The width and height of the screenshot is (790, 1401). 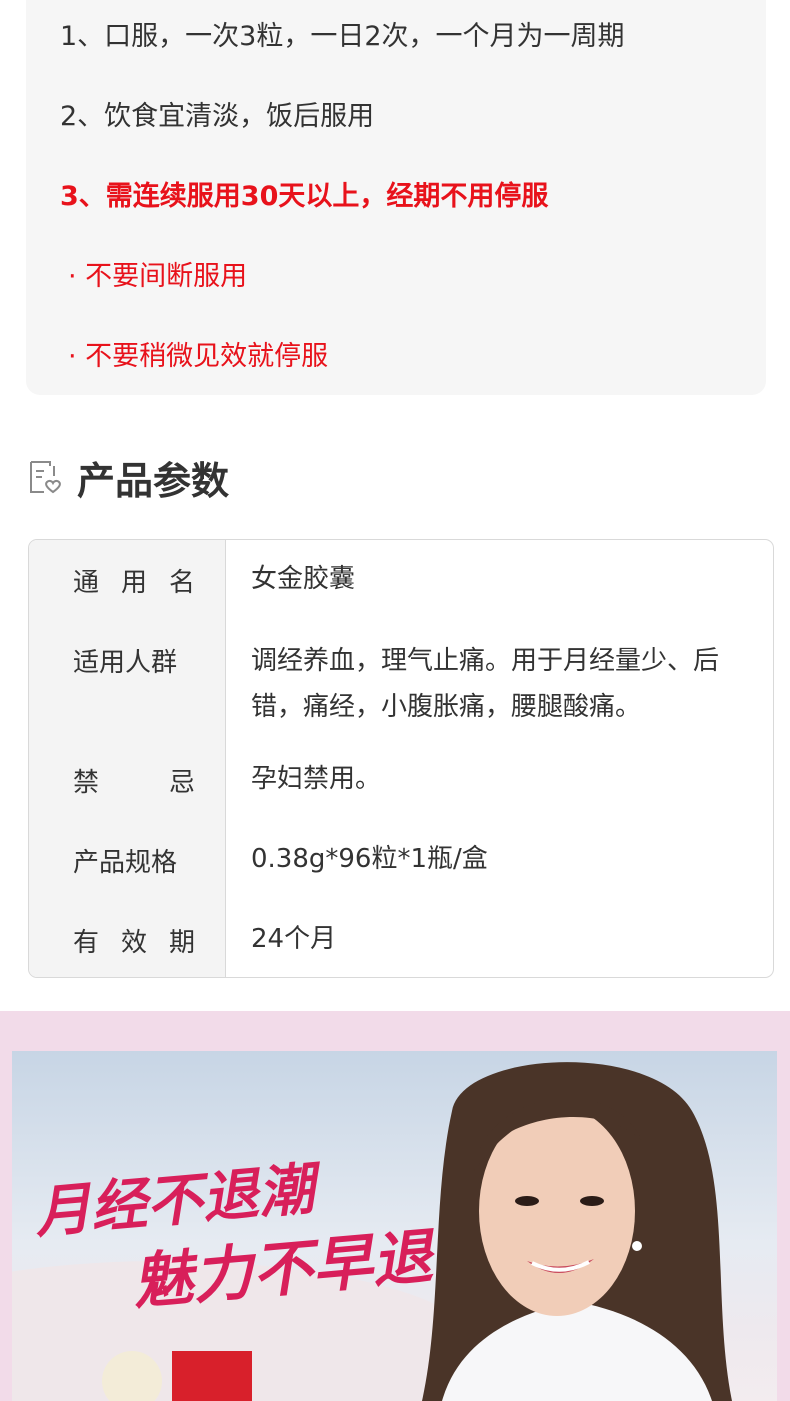 I want to click on usage-line-continuous: 3、需连续服用30天以上，经期不用停服, so click(x=304, y=196).